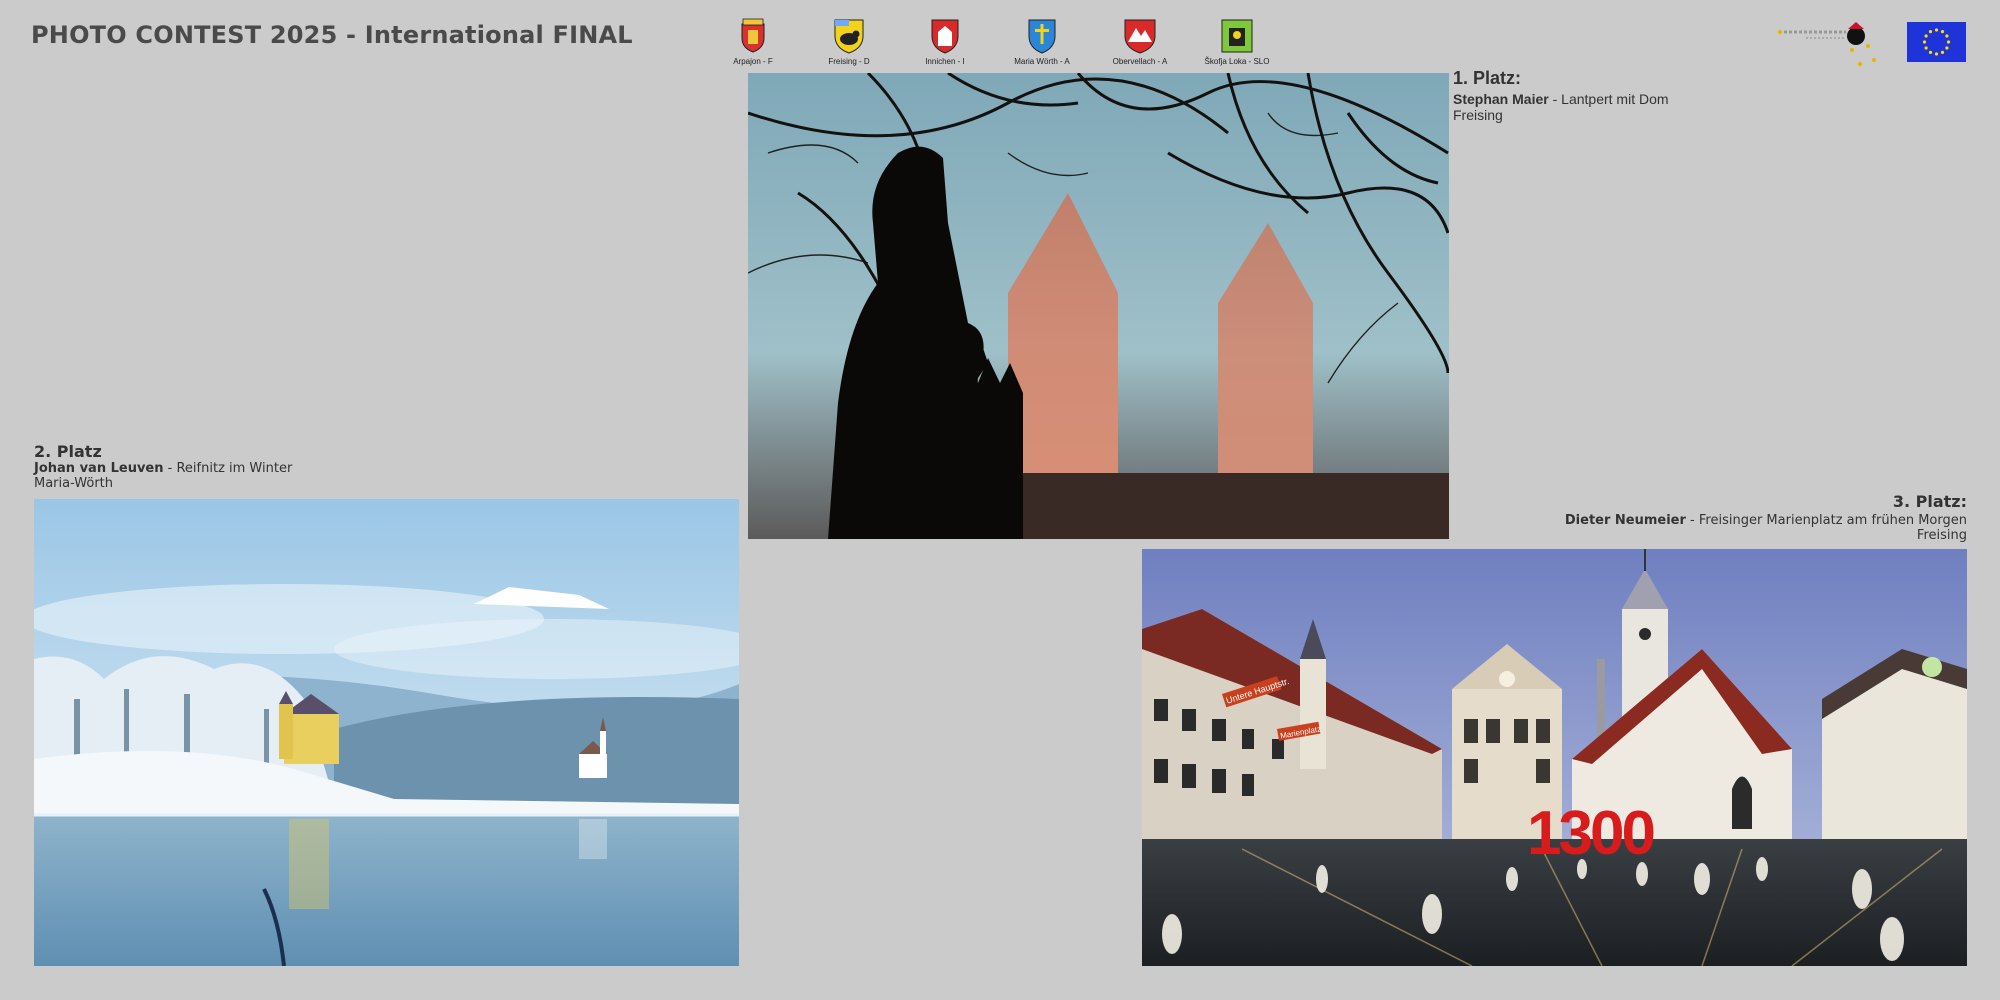 The image size is (2000, 1000). I want to click on crest-innichen: Innichen - I, so click(945, 42).